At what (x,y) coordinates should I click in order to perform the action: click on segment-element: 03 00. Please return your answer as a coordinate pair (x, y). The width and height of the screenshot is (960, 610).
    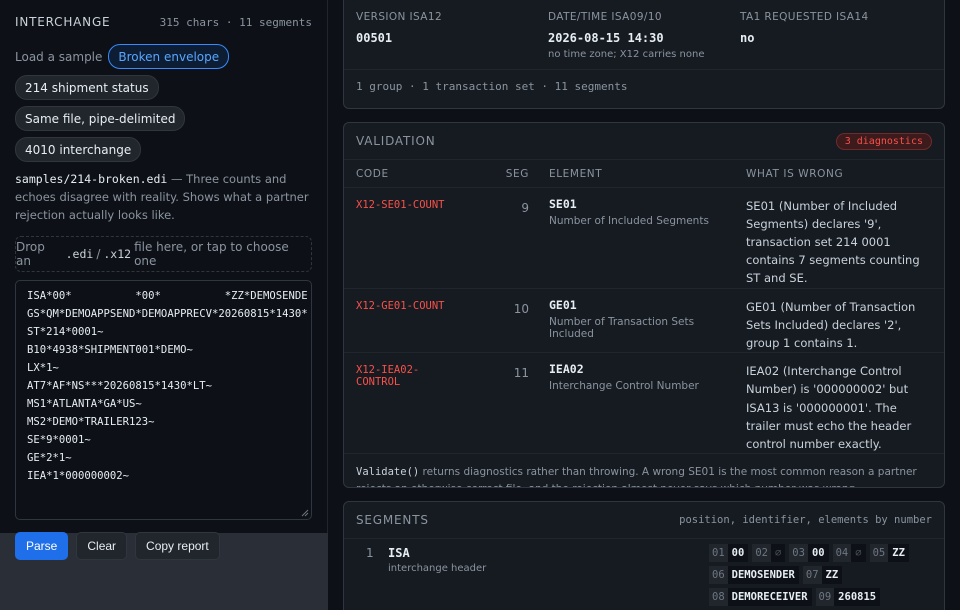
    Looking at the image, I should click on (809, 553).